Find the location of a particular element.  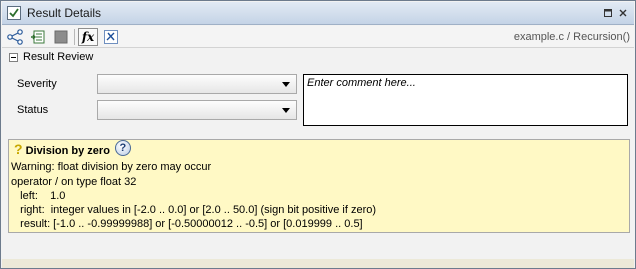

status-bar is located at coordinates (318, 263).